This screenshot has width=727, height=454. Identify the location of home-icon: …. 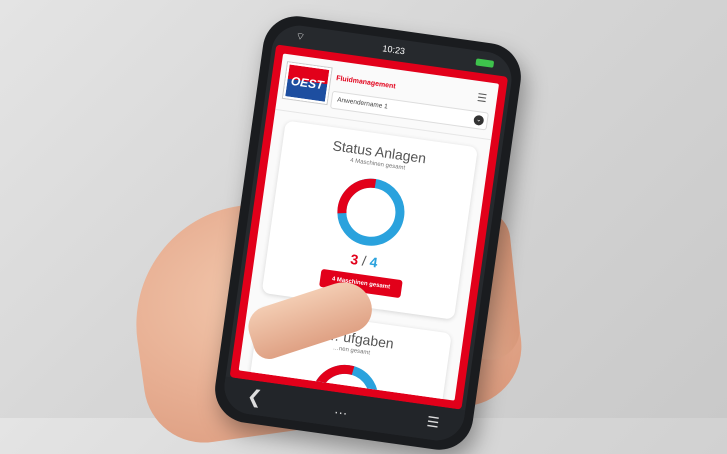
(341, 409).